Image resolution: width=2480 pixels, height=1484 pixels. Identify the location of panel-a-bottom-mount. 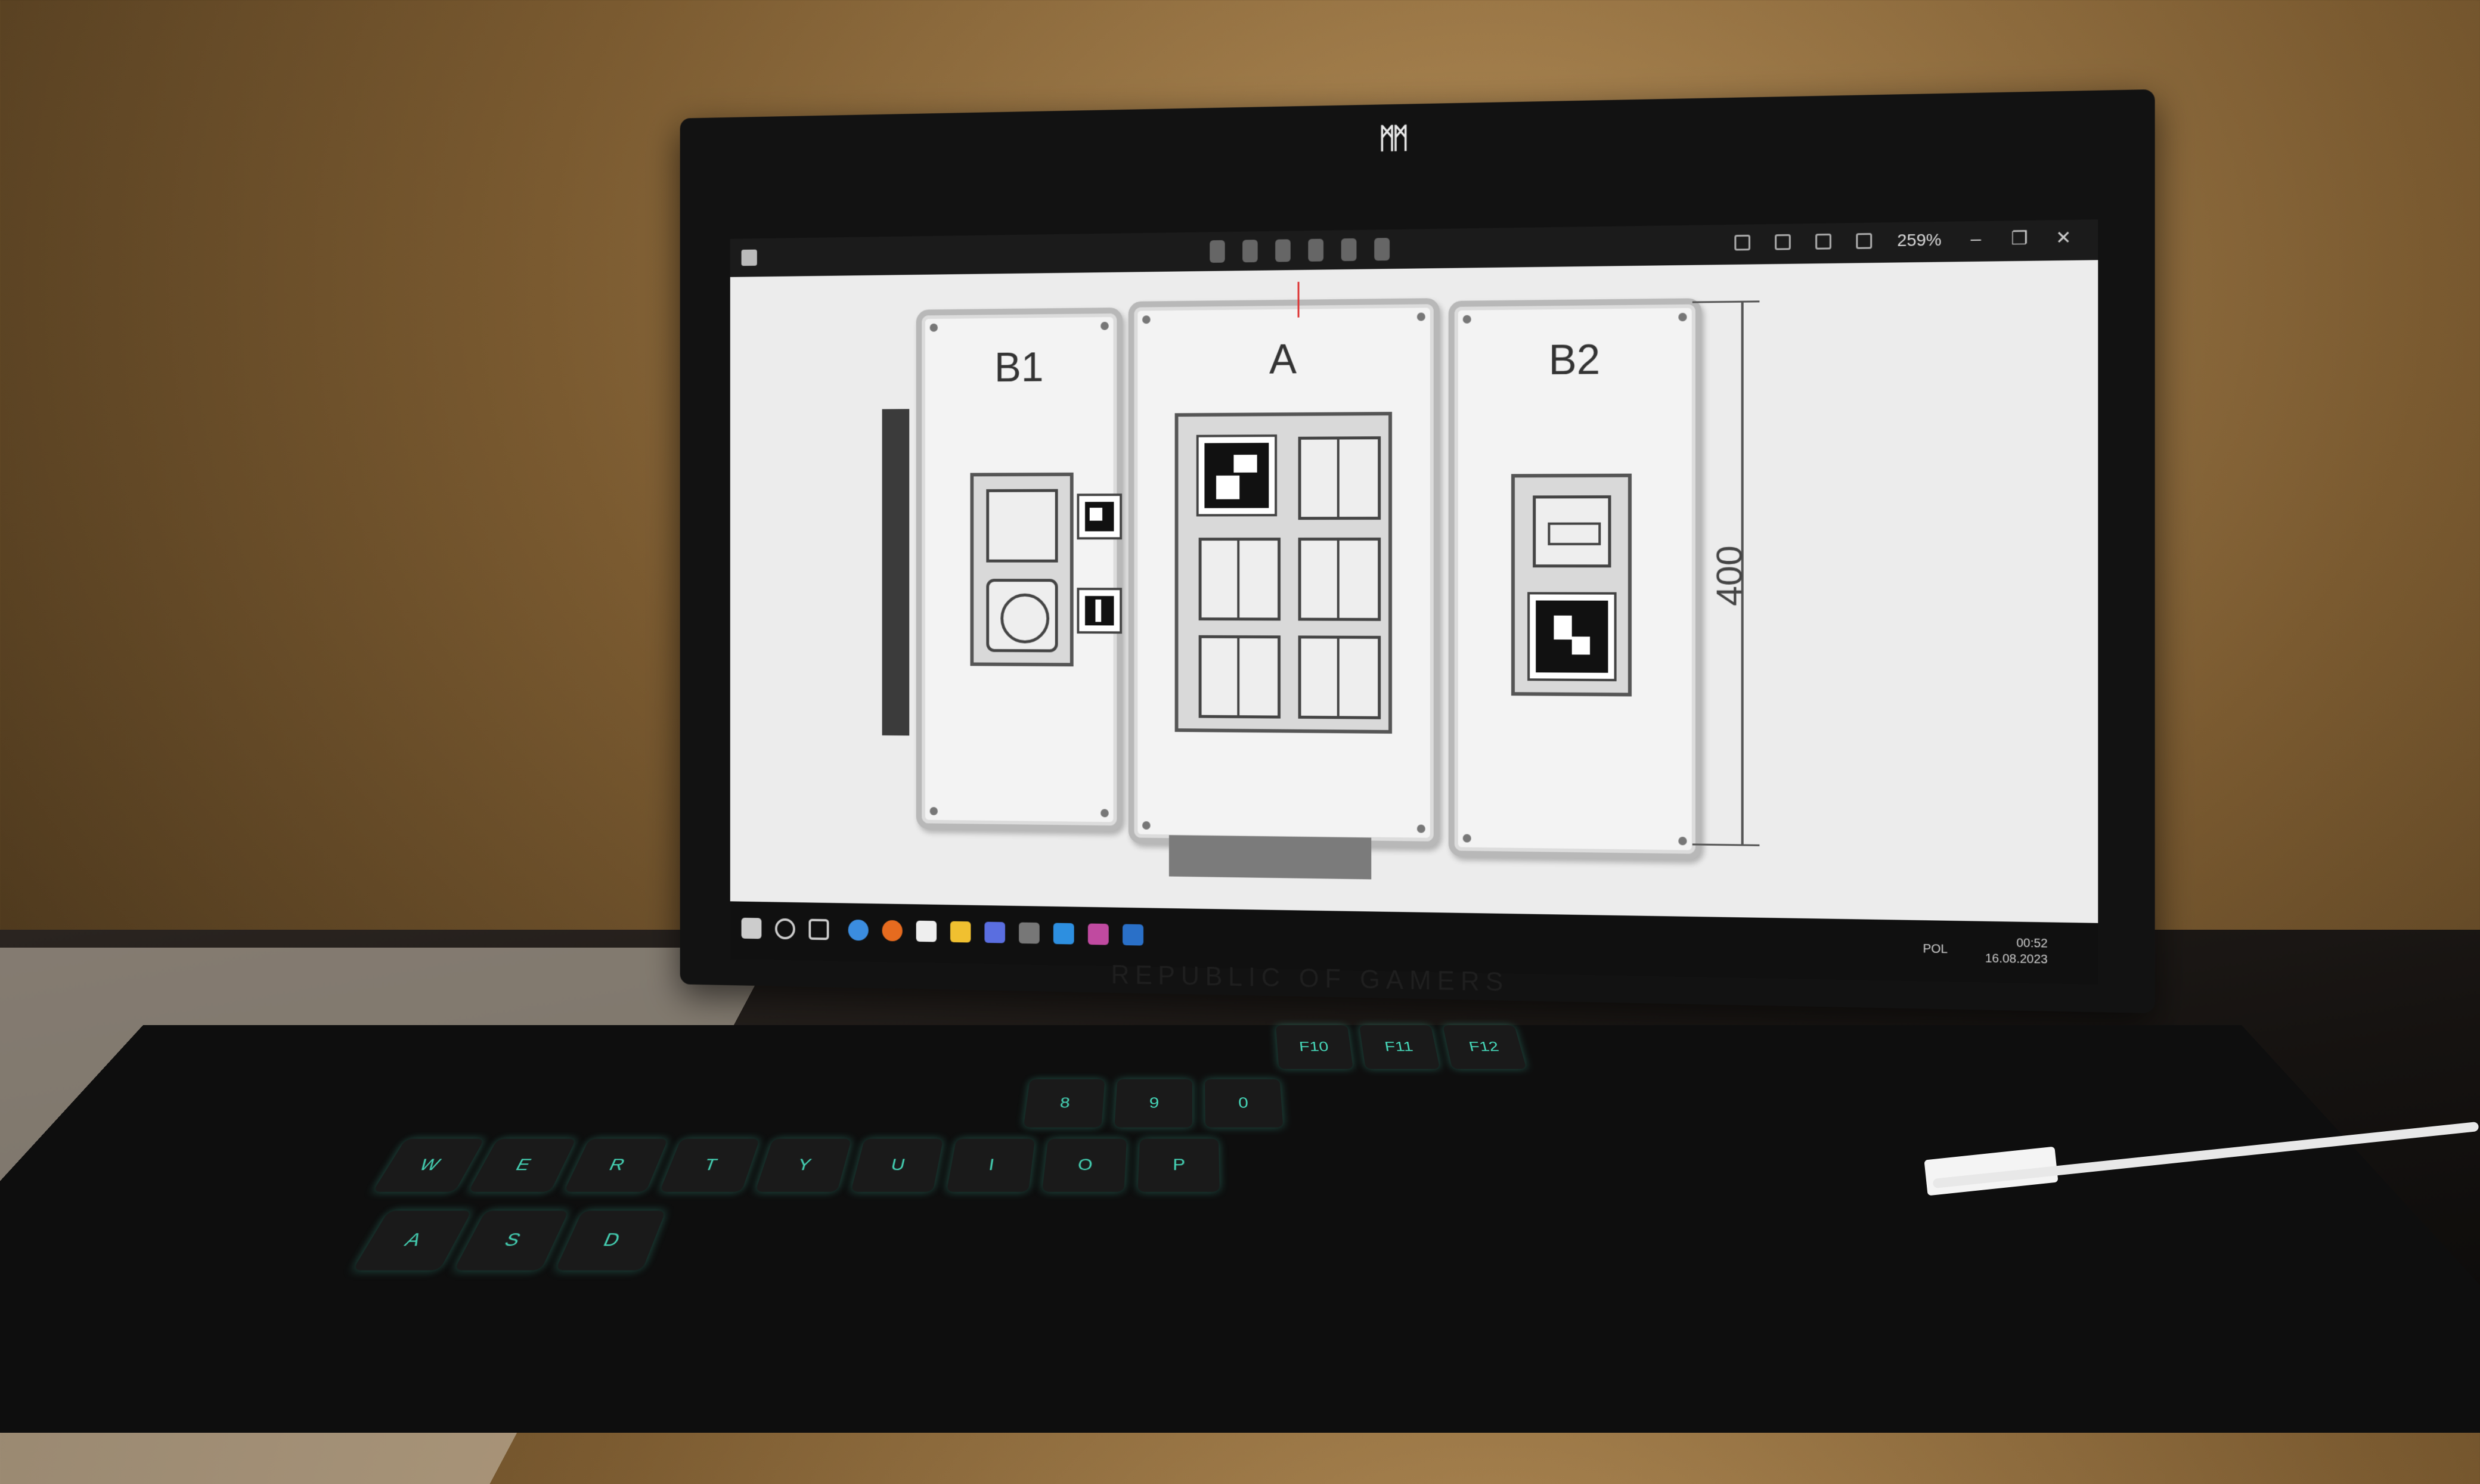
(1270, 857).